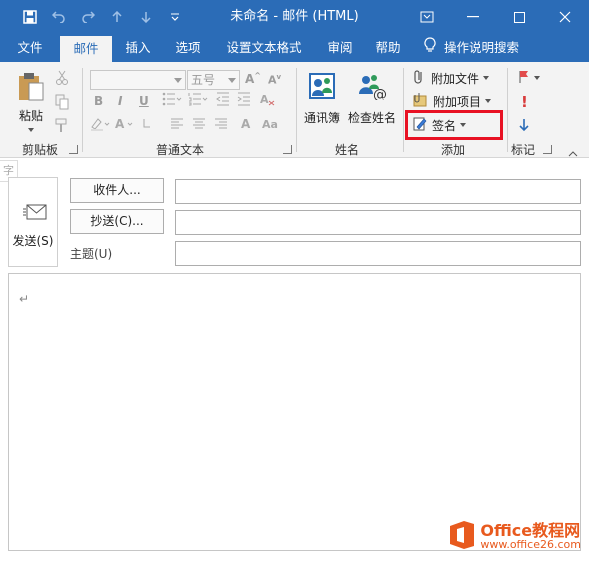 This screenshot has height=561, width=589. Describe the element at coordinates (388, 48) in the screenshot. I see `tab-help: 帮助` at that location.